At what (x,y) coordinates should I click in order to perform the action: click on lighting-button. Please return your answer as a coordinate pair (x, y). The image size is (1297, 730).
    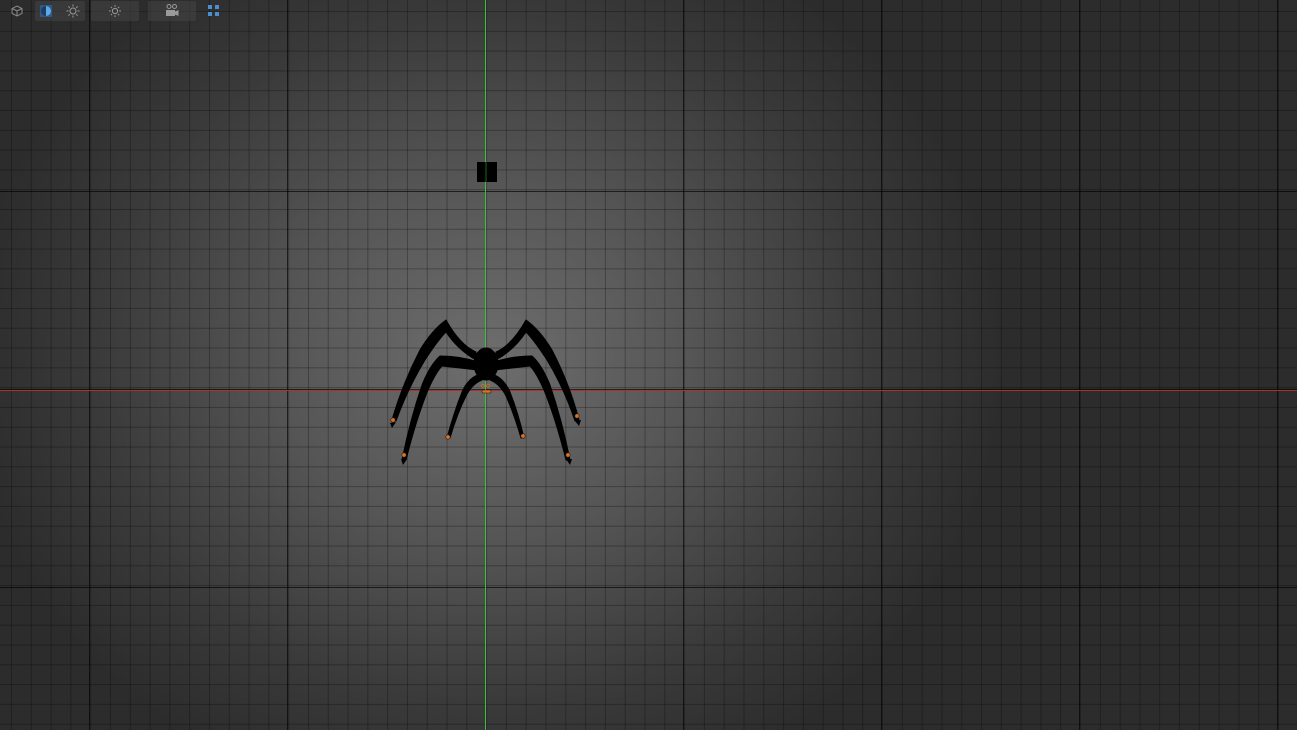
    Looking at the image, I should click on (73, 11).